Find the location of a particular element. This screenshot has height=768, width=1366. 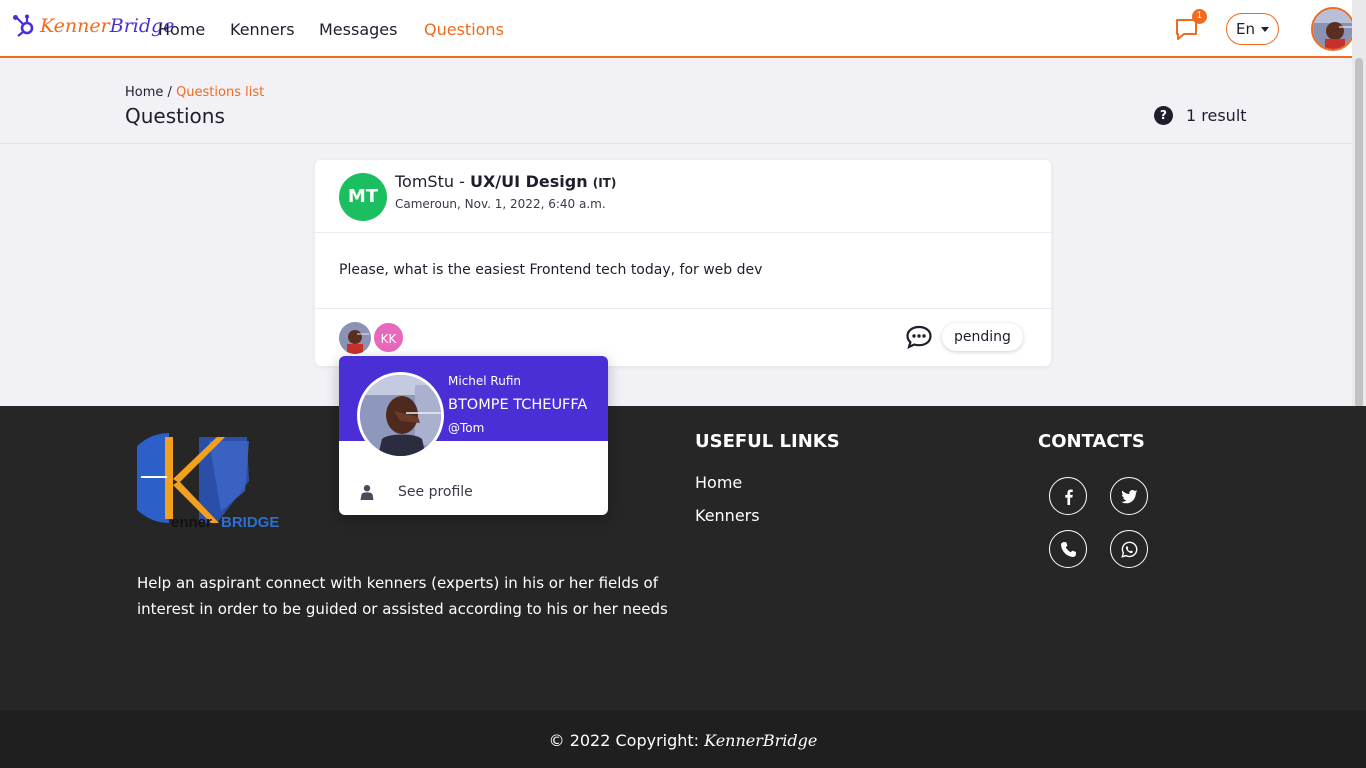

user-avatar is located at coordinates (1333, 29).